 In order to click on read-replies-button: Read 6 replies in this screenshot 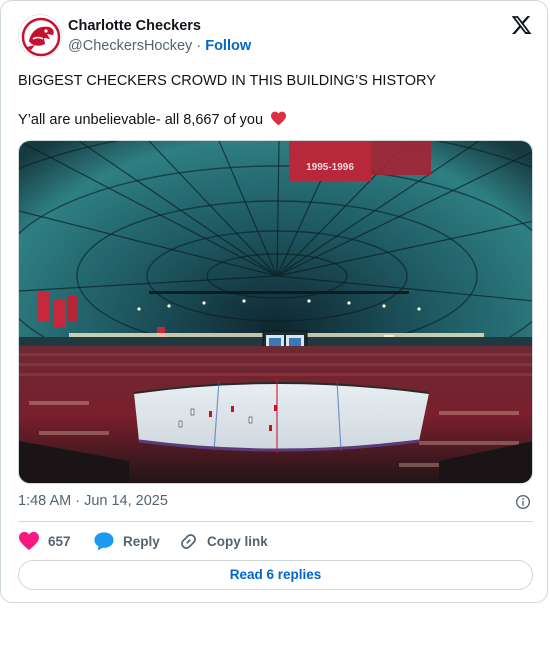, I will do `click(275, 575)`.